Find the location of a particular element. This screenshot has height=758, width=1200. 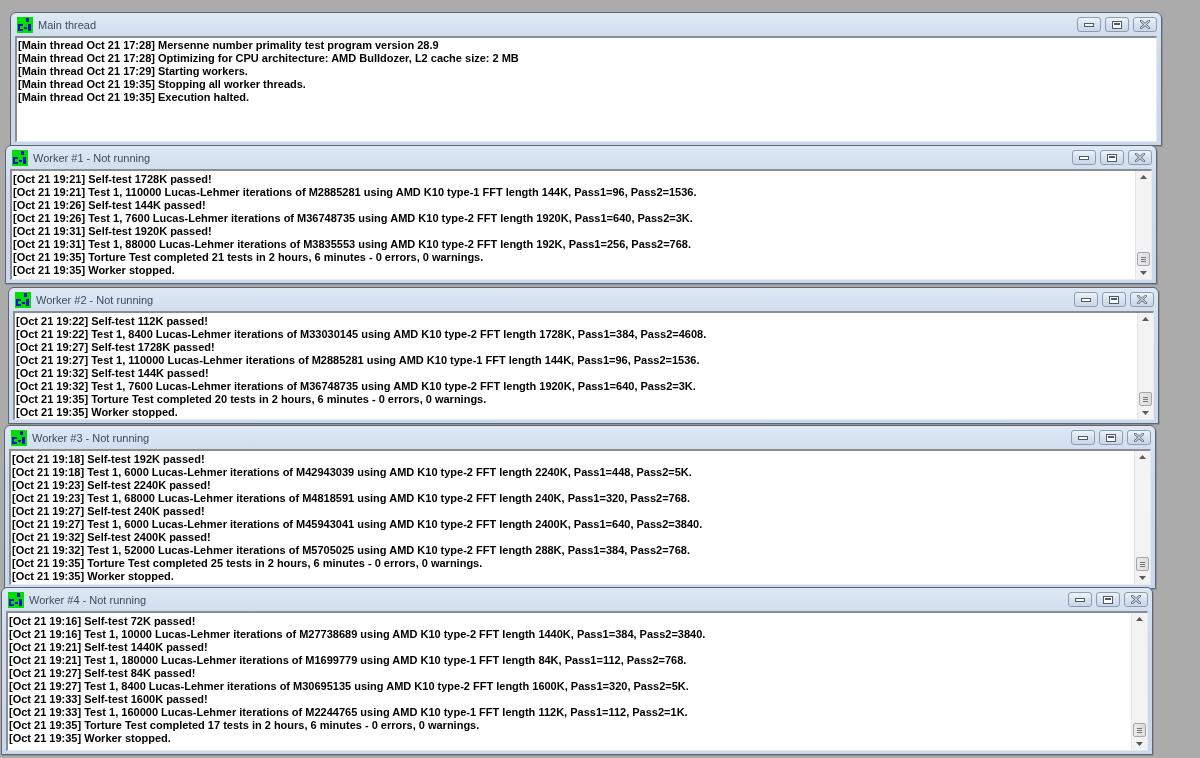

log-line: [Oct 21 19:26] Self-test 144K passed! is located at coordinates (109, 205).